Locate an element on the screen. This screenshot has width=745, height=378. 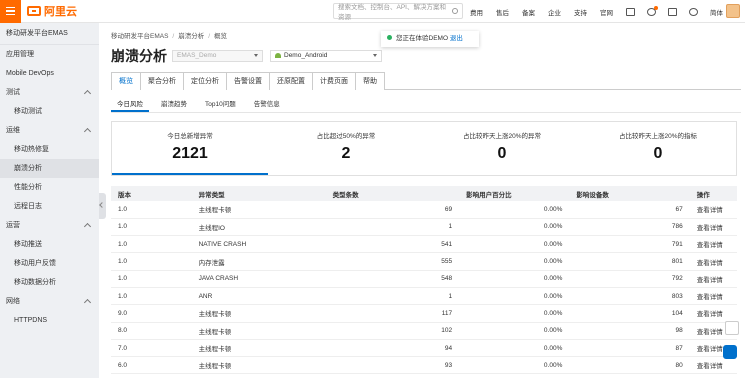
tab: 概览 is located at coordinates (126, 81).